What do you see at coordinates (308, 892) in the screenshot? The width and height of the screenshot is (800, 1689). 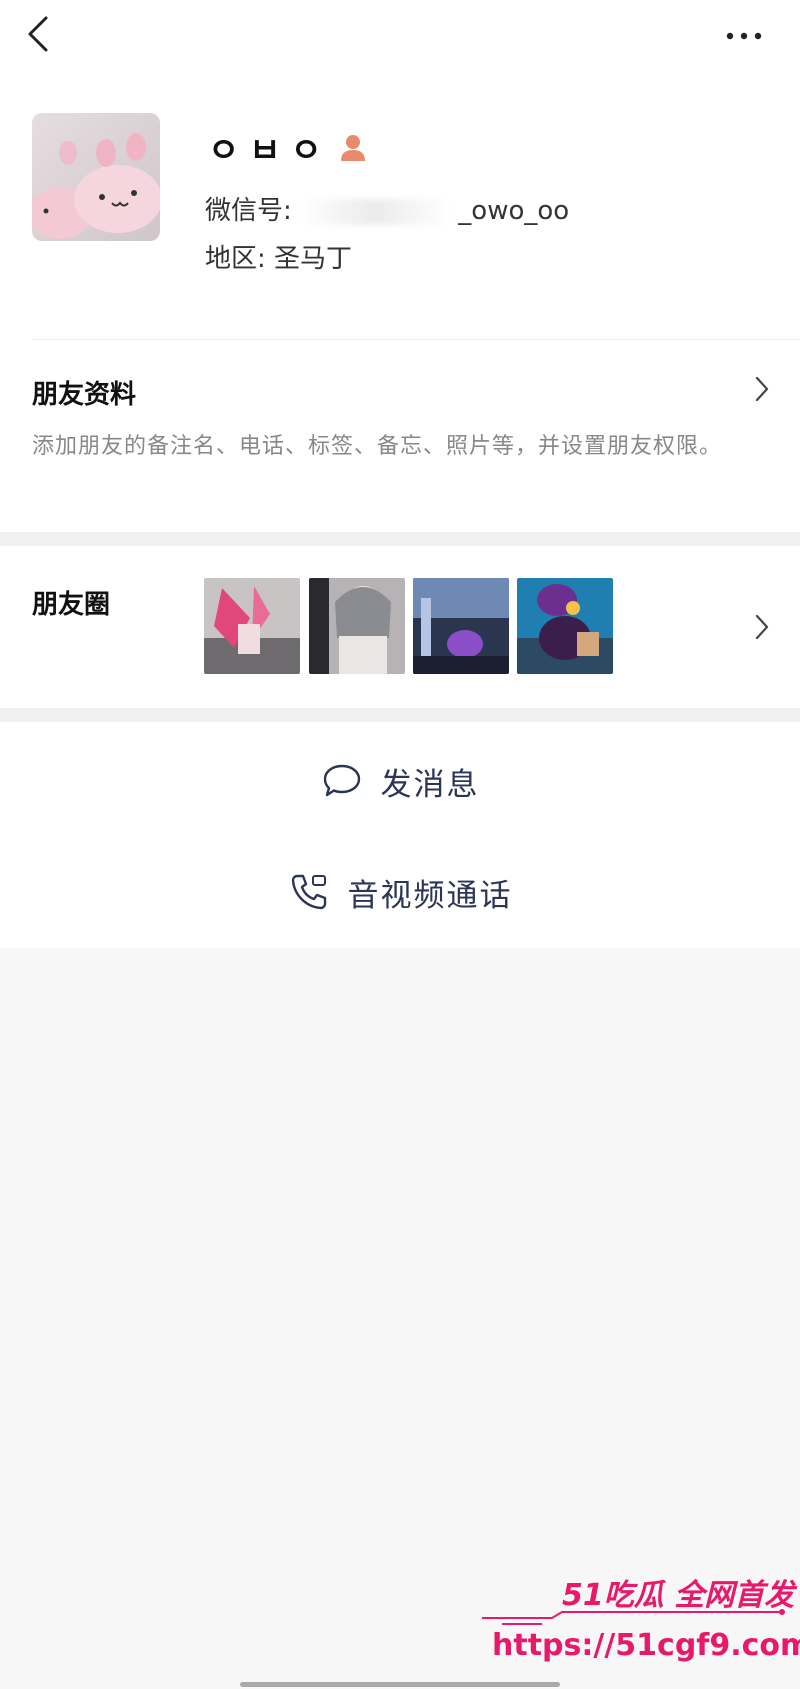 I see `phone-icon` at bounding box center [308, 892].